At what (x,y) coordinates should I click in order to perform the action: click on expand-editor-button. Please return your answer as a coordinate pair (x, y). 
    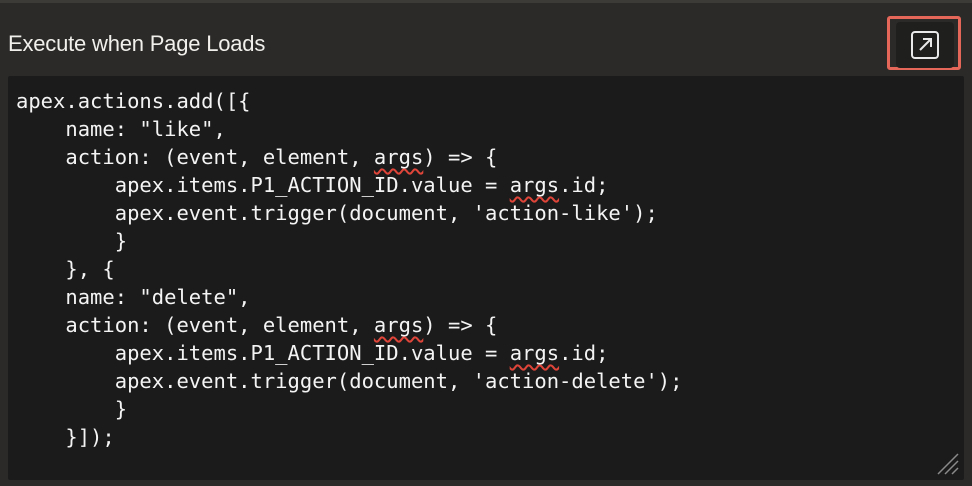
    Looking at the image, I should click on (925, 45).